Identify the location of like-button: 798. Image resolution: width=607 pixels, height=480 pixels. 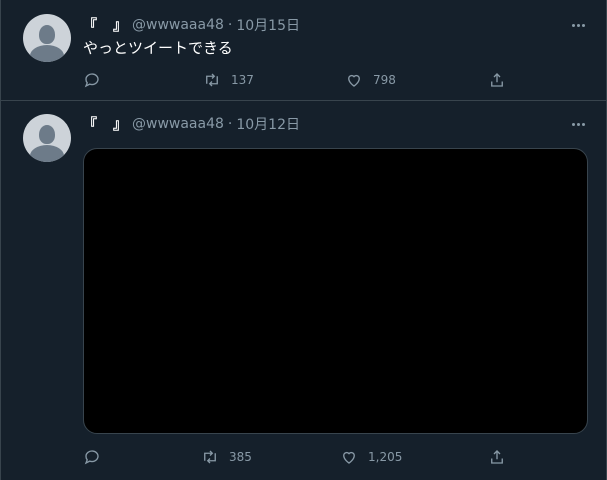
(370, 80).